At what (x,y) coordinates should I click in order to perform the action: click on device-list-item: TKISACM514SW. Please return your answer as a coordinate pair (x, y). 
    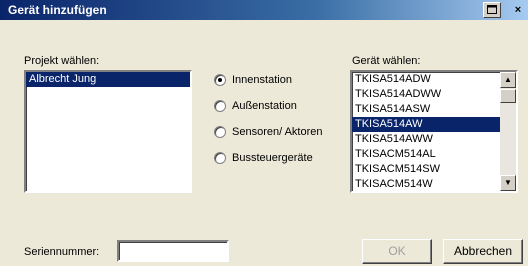
    Looking at the image, I should click on (426, 169).